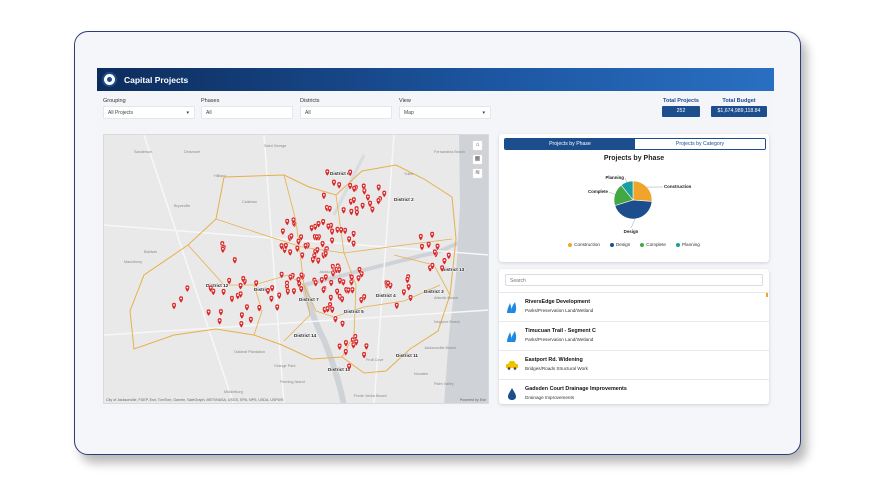  I want to click on map-place-label: Baldwin, so click(150, 252).